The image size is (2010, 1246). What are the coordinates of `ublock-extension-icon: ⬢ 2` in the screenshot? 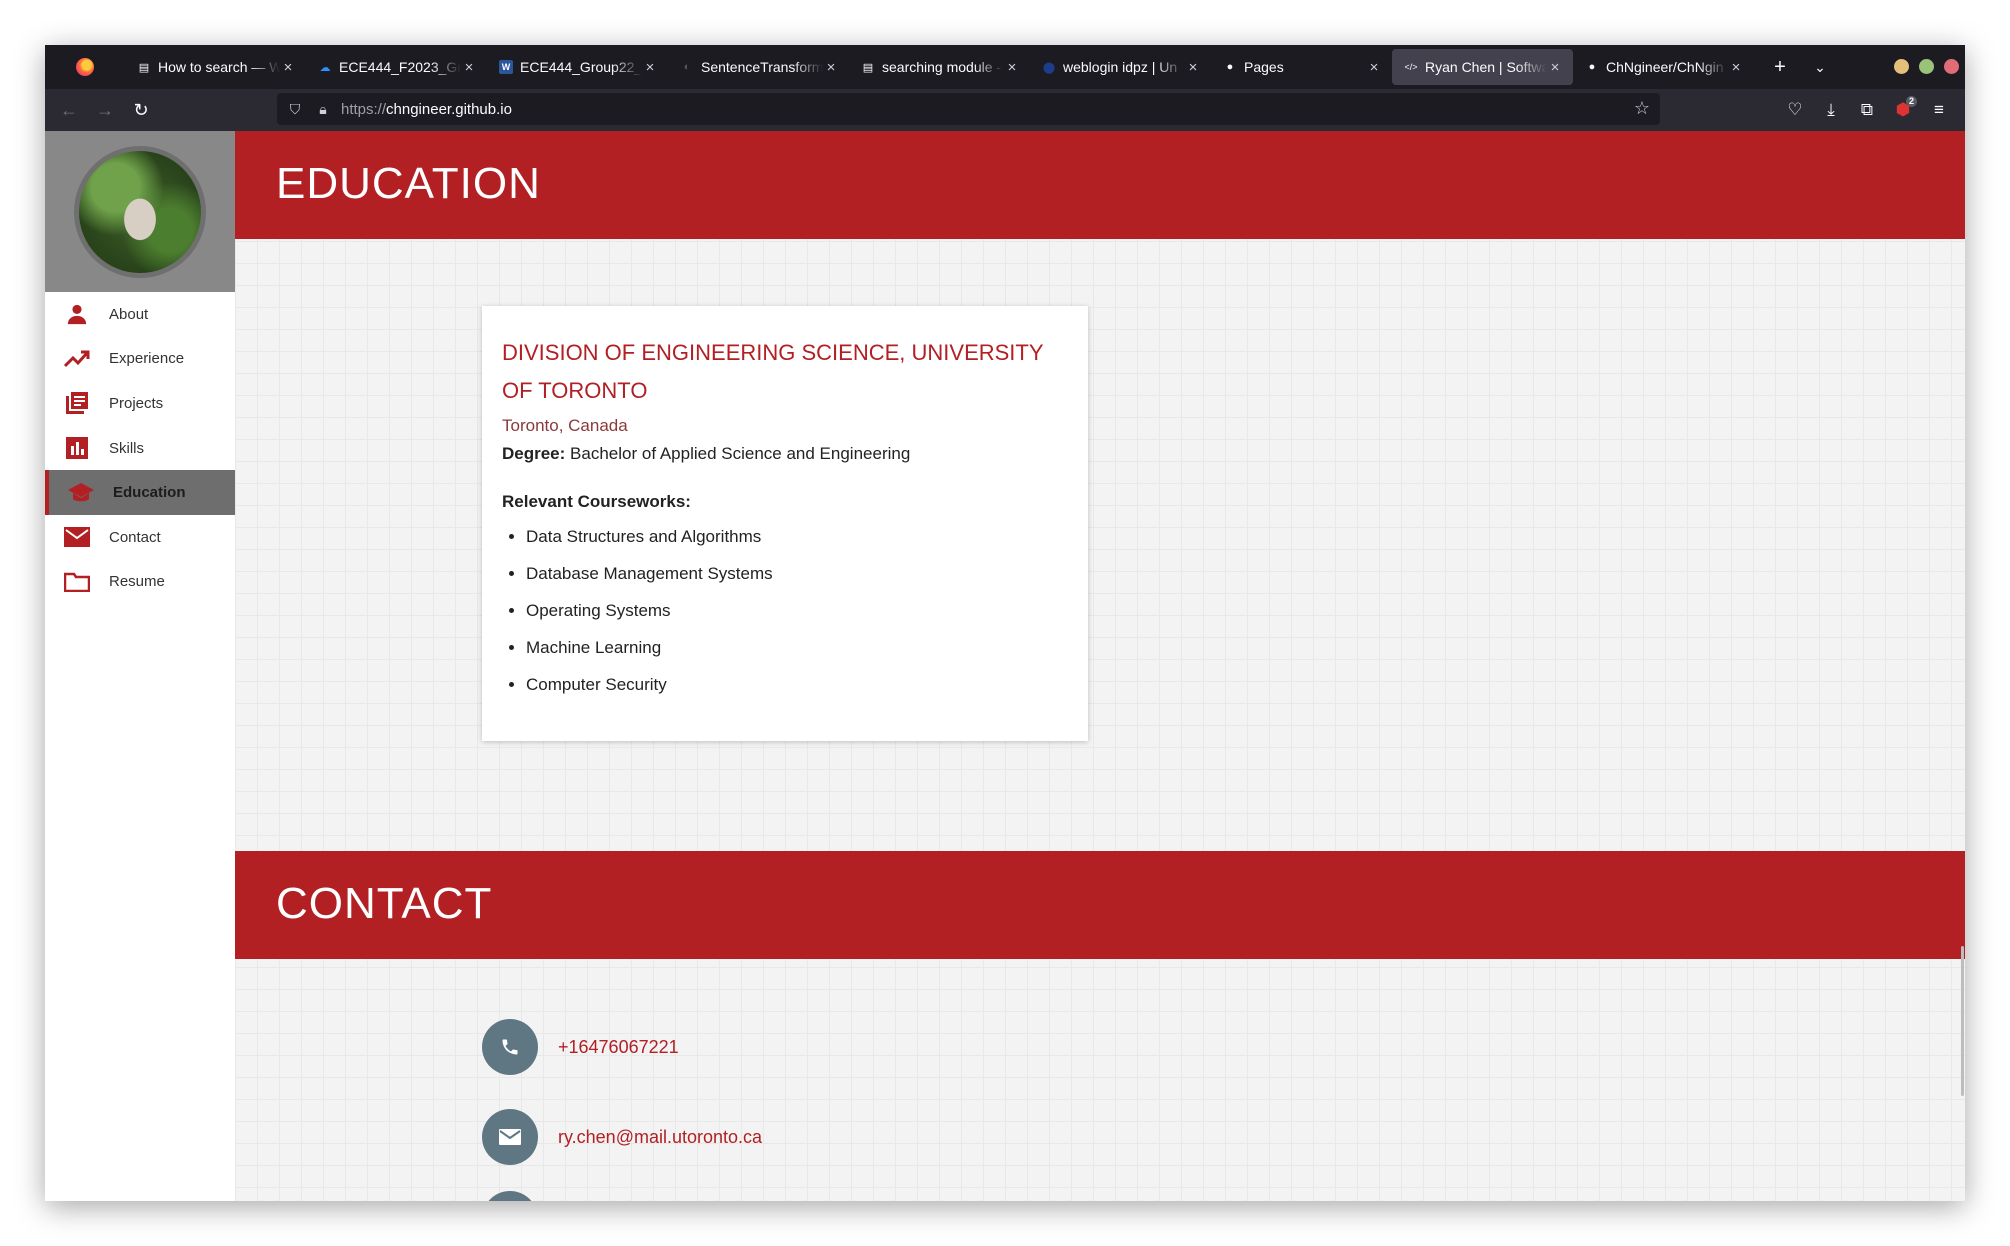 It's located at (1903, 110).